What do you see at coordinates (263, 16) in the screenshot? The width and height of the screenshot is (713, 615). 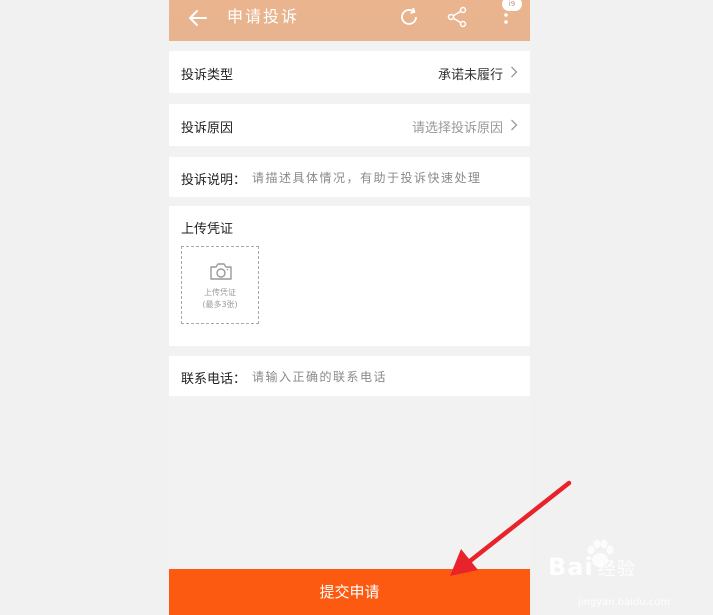 I see `page-title: 申请投诉` at bounding box center [263, 16].